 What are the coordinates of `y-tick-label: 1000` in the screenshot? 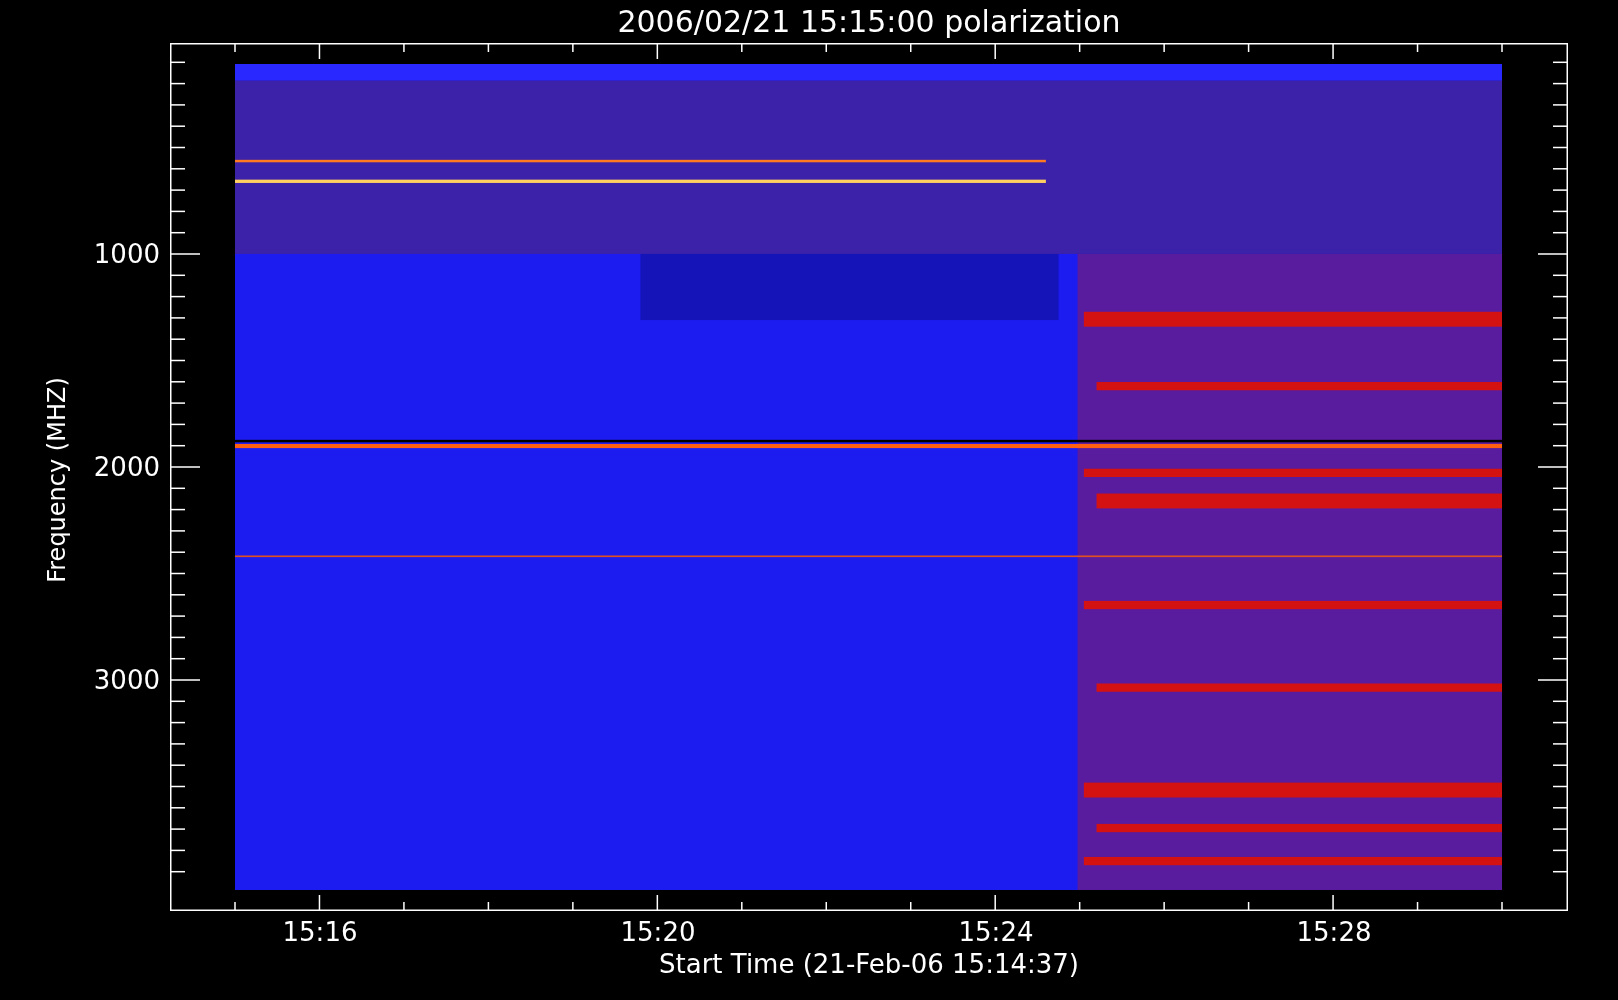 It's located at (126, 254).